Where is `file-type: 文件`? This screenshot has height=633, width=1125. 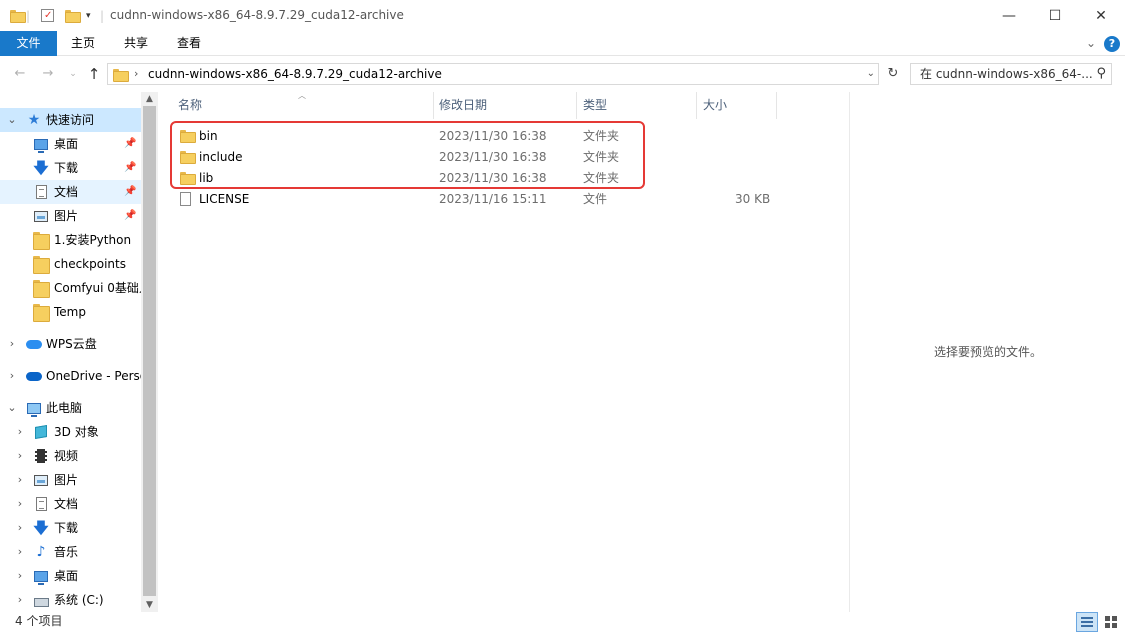 file-type: 文件 is located at coordinates (595, 199).